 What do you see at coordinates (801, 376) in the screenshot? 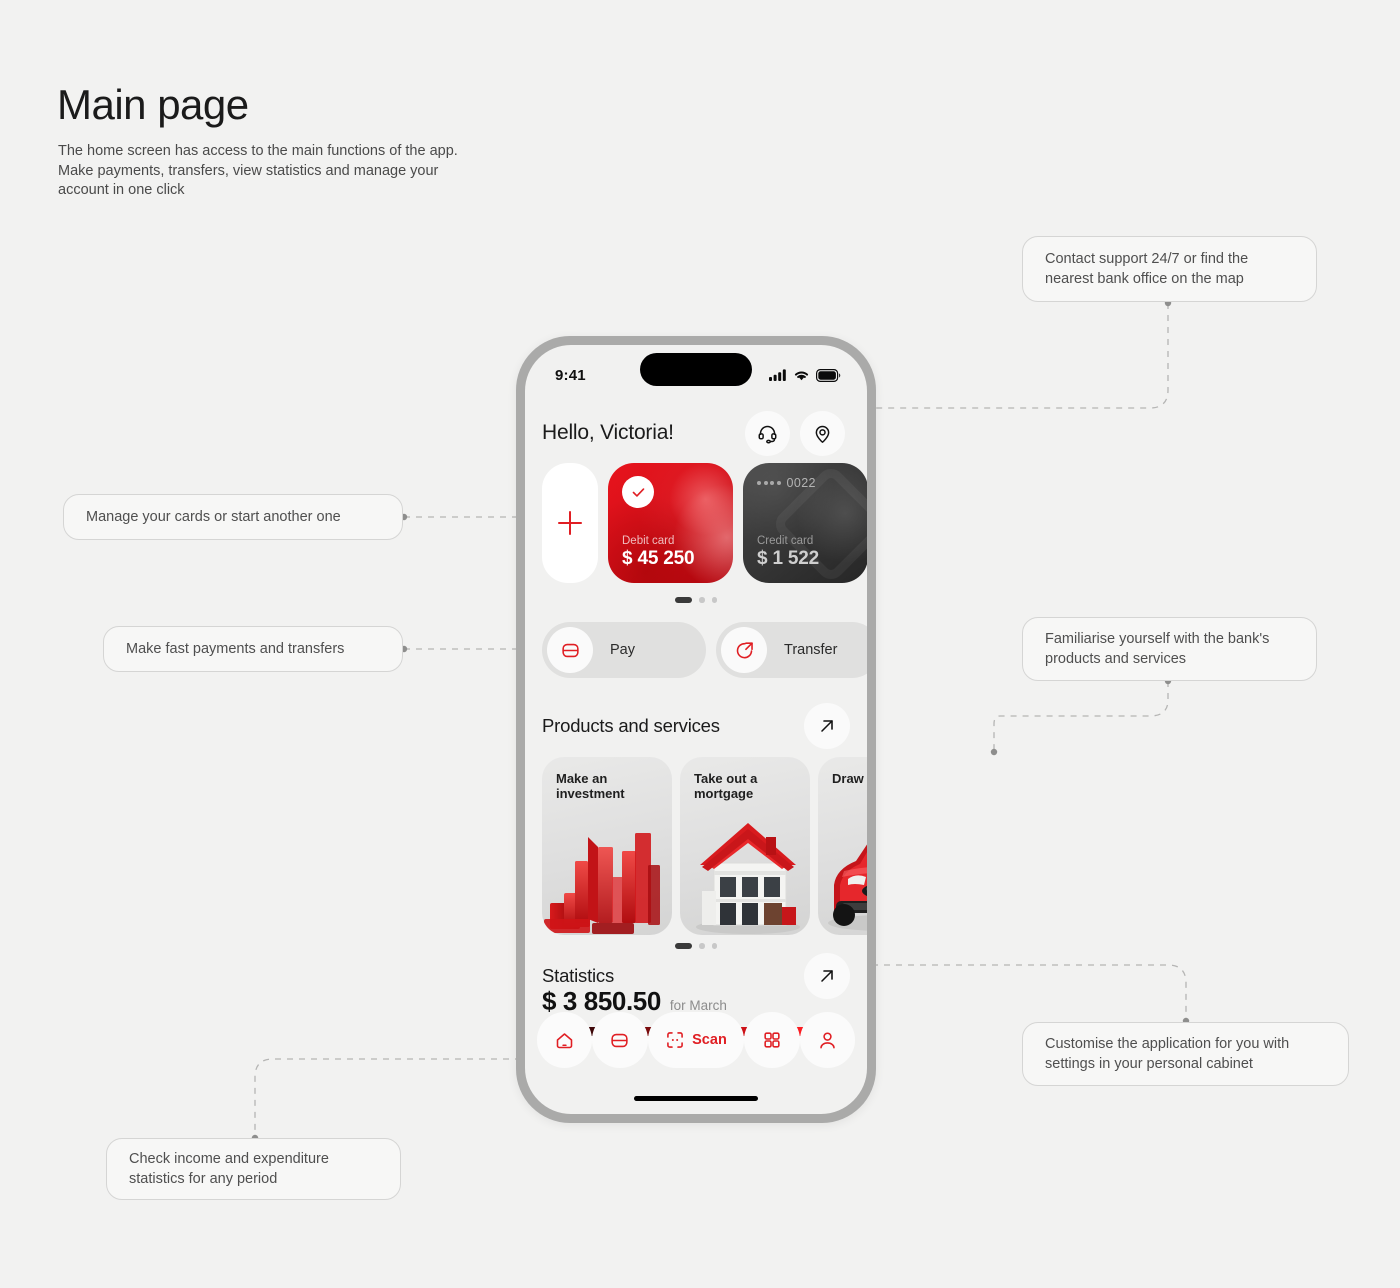
I see `wifi-icon` at bounding box center [801, 376].